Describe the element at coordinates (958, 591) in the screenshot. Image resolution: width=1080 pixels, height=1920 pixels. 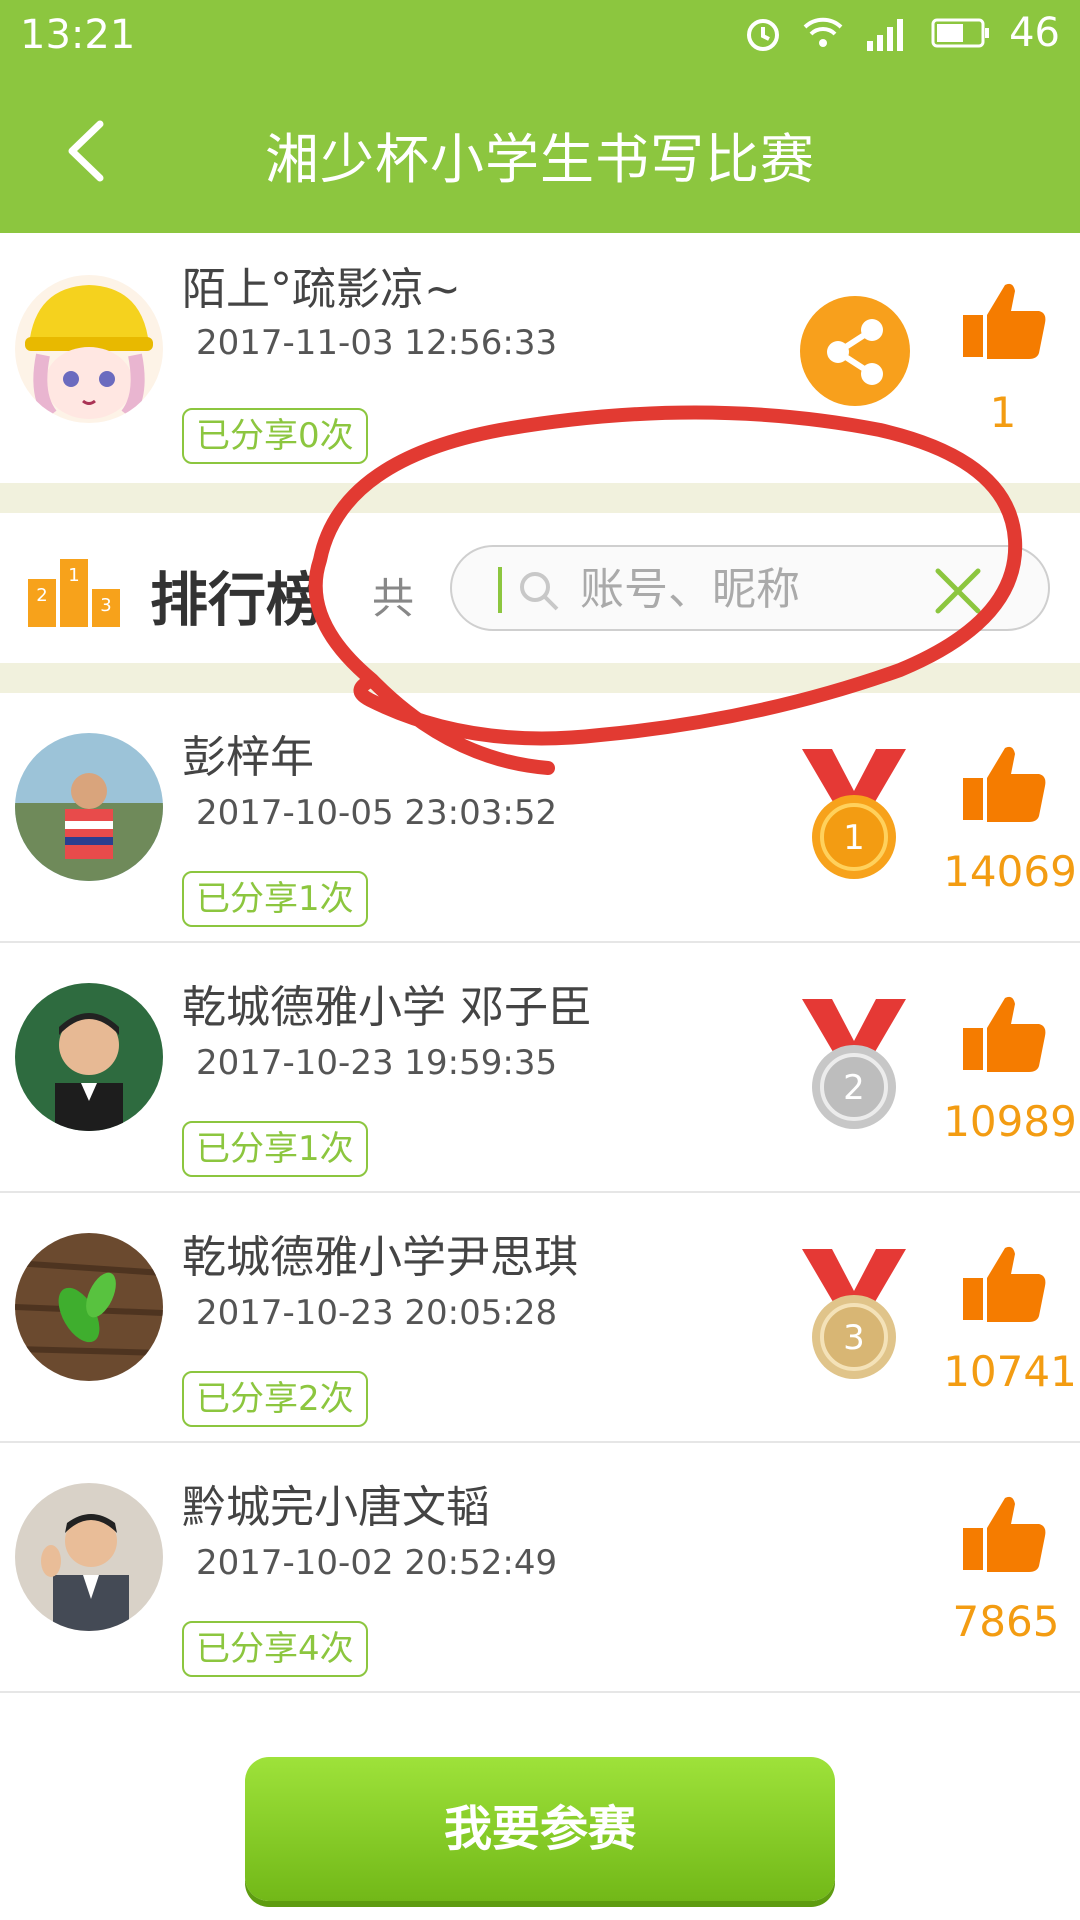
I see `clear-icon` at that location.